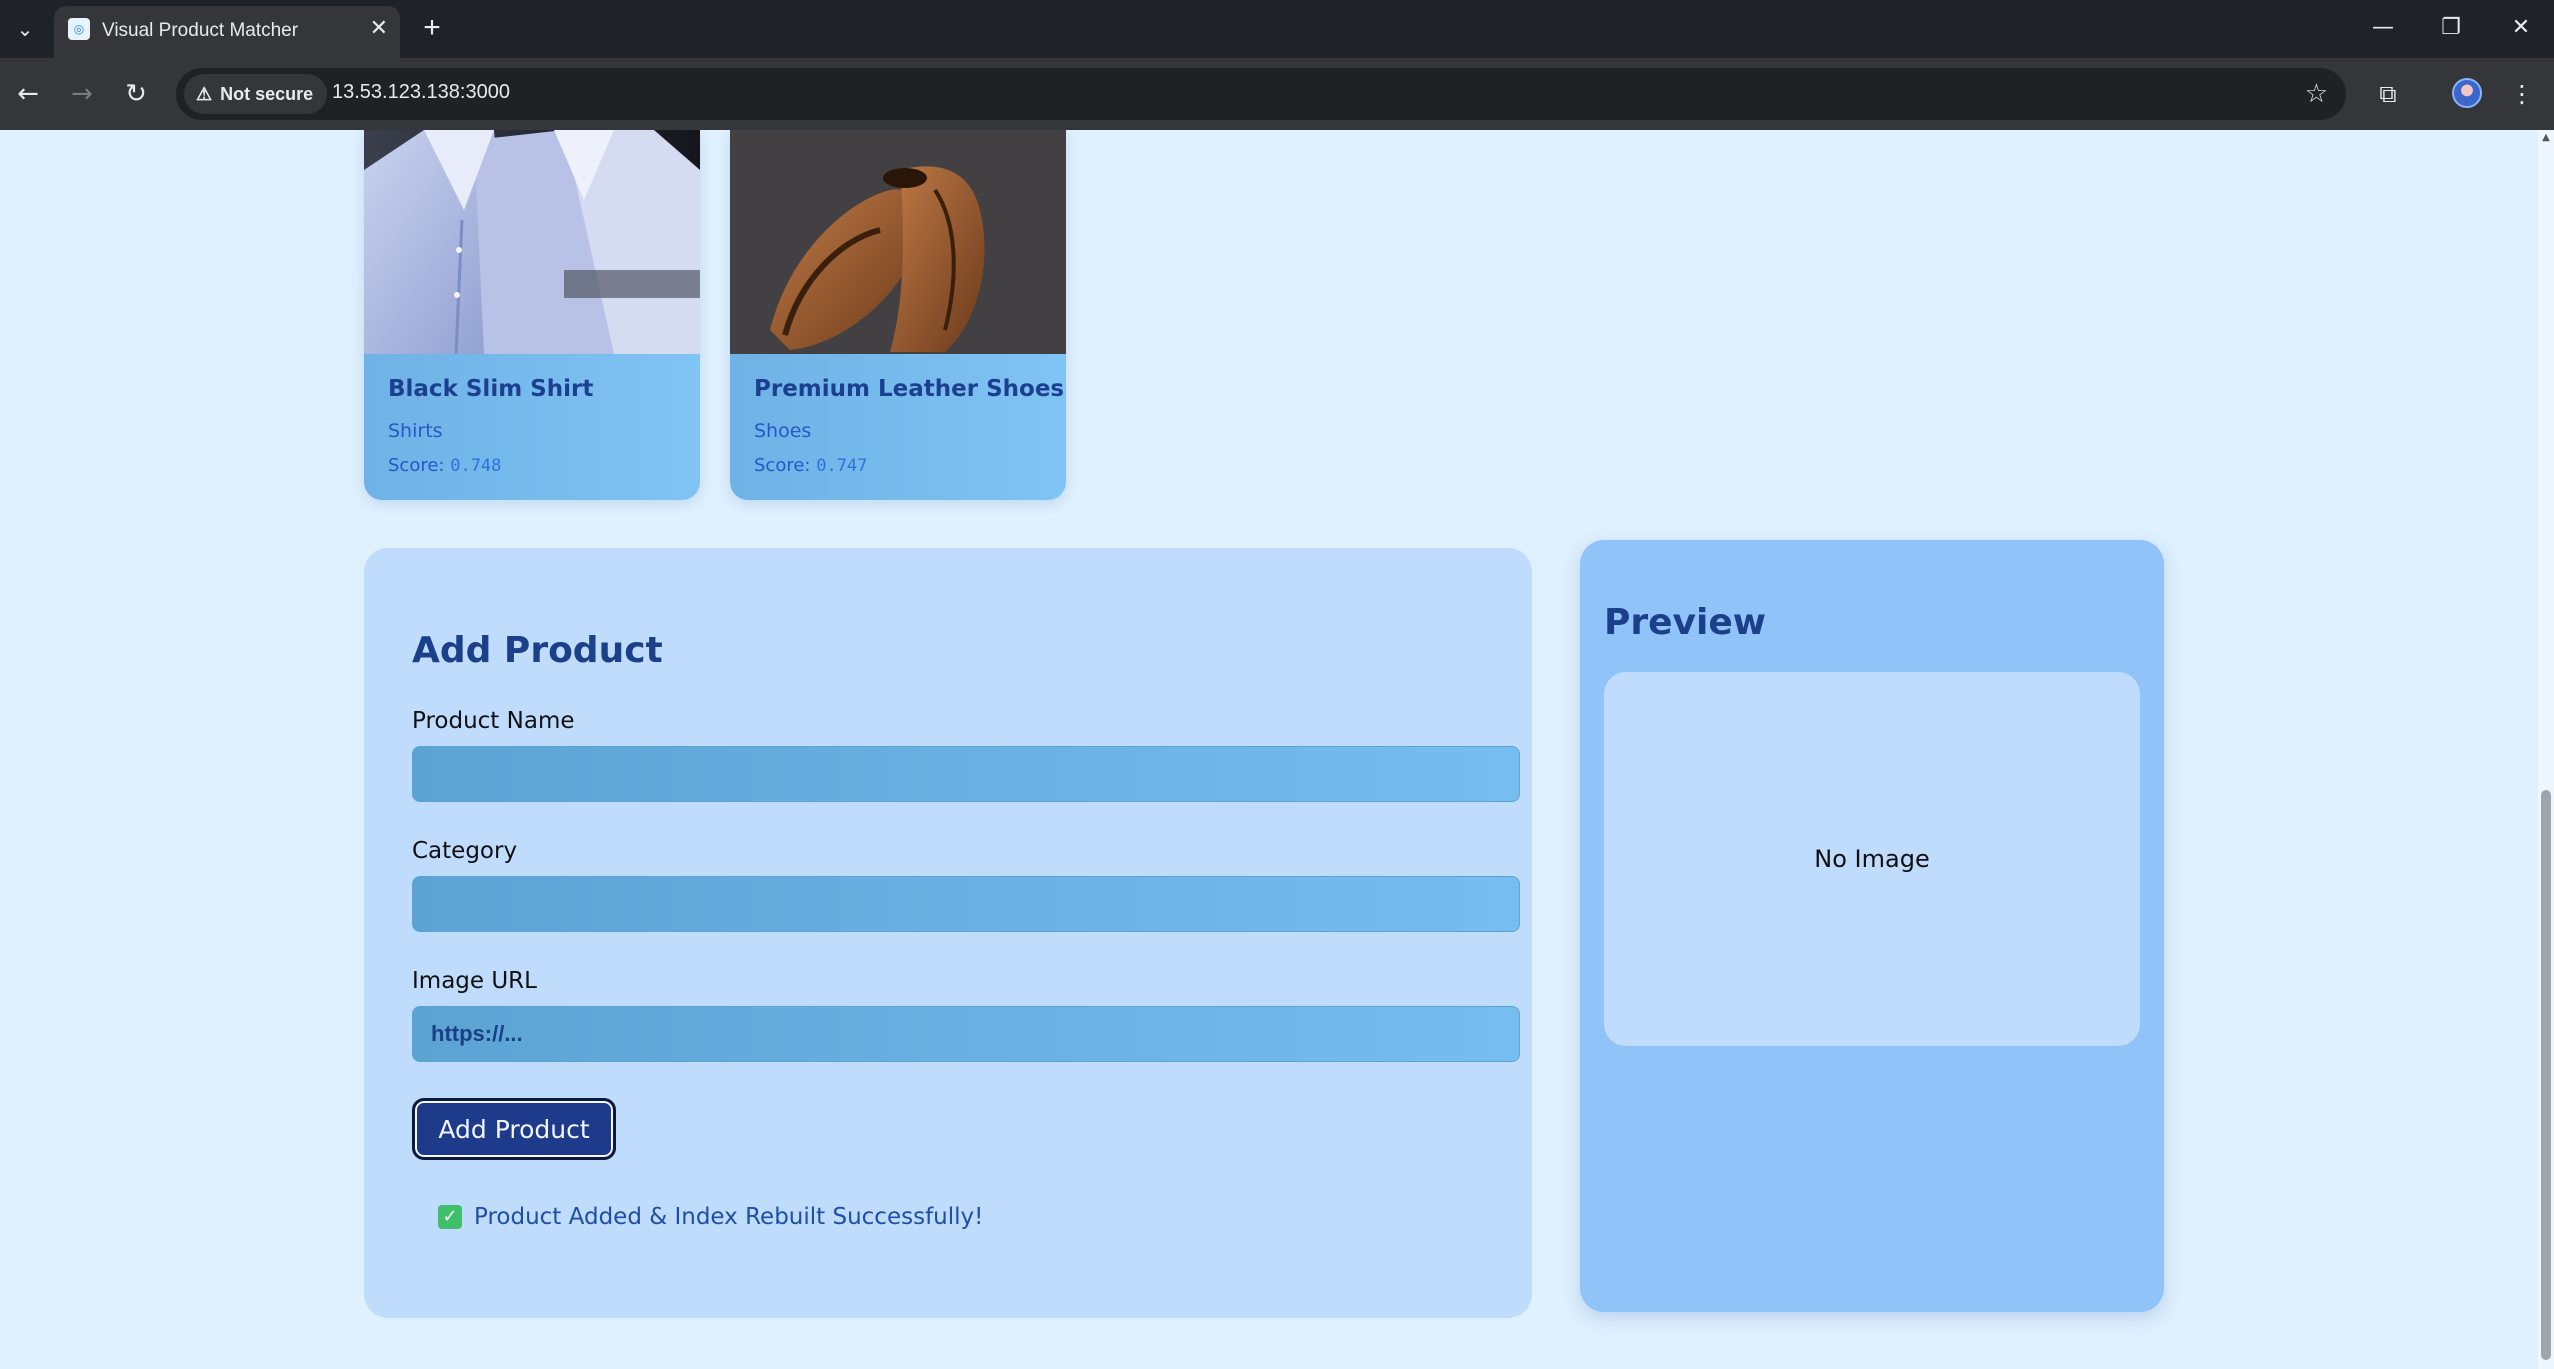 The image size is (2554, 1369). Describe the element at coordinates (200, 30) in the screenshot. I see `tab-title: Visual Product Matcher` at that location.